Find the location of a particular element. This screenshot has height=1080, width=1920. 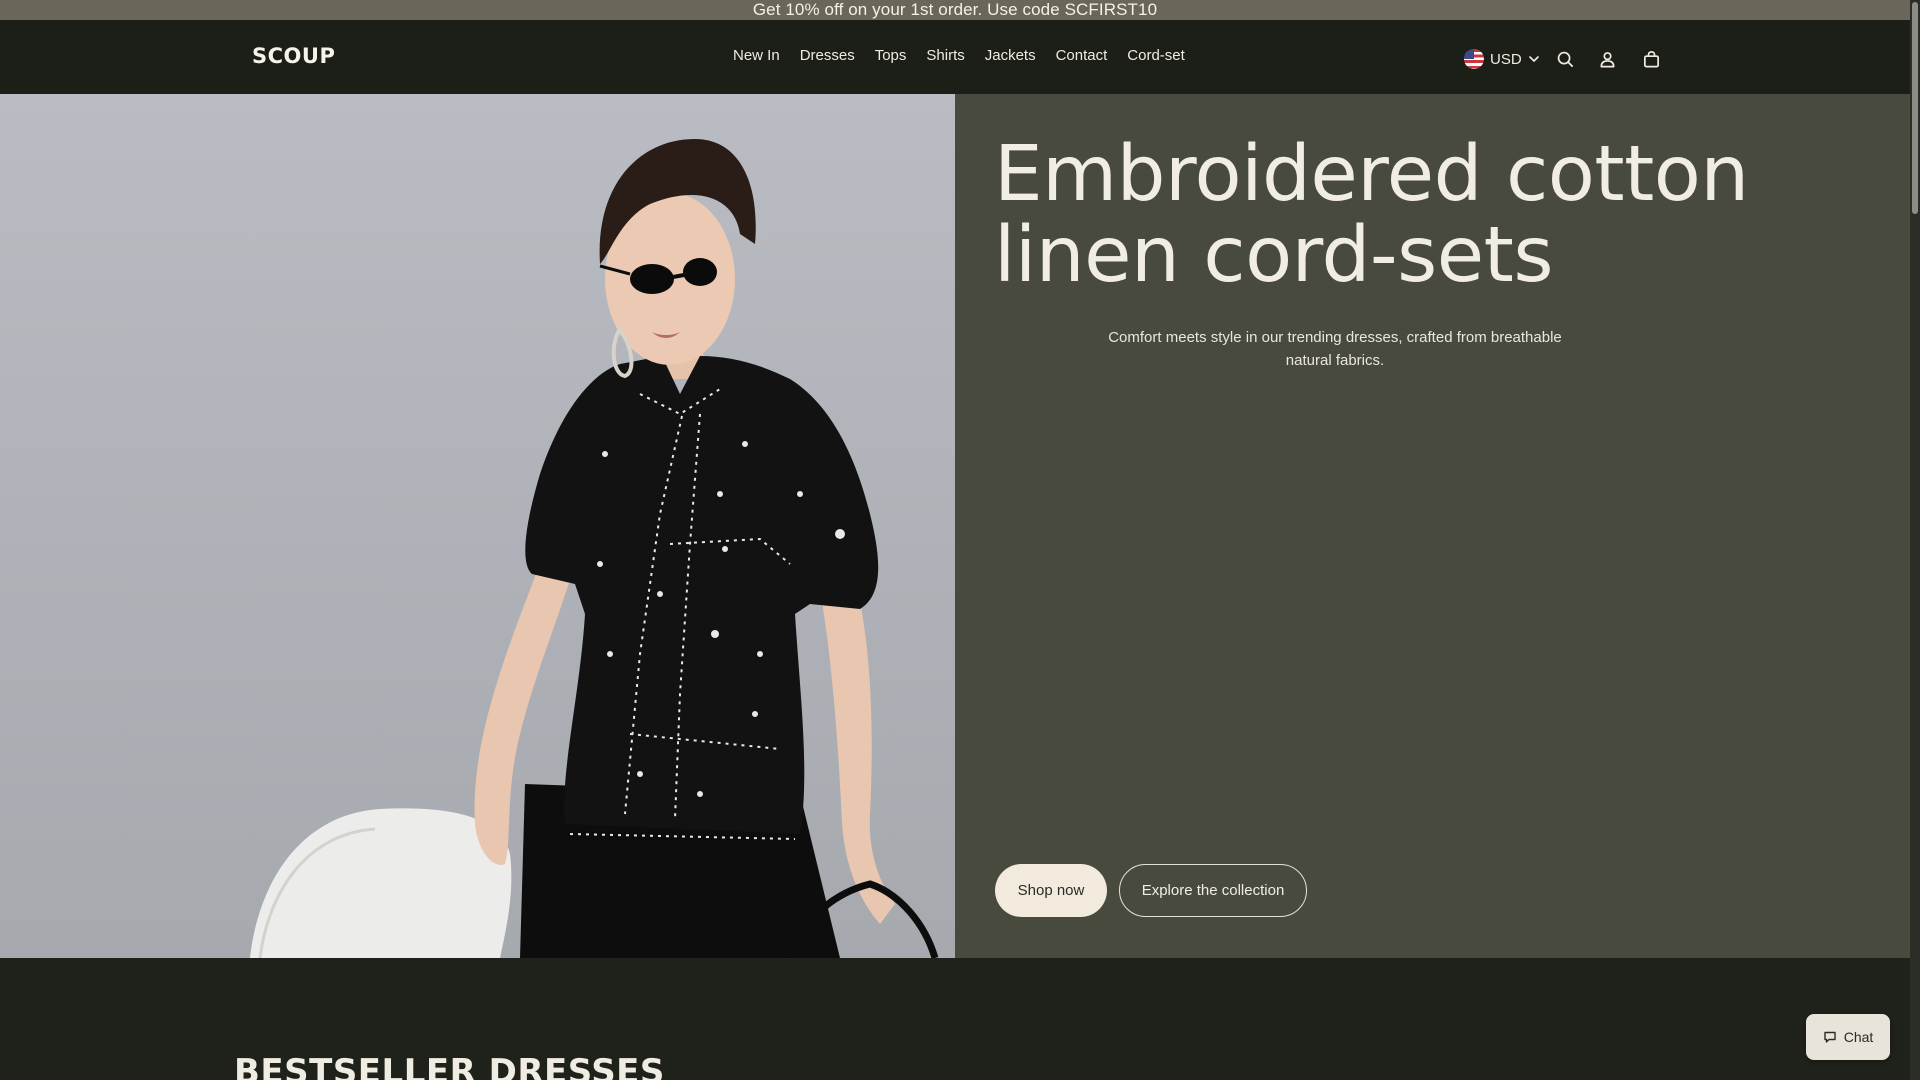

search-button is located at coordinates (1566, 59).